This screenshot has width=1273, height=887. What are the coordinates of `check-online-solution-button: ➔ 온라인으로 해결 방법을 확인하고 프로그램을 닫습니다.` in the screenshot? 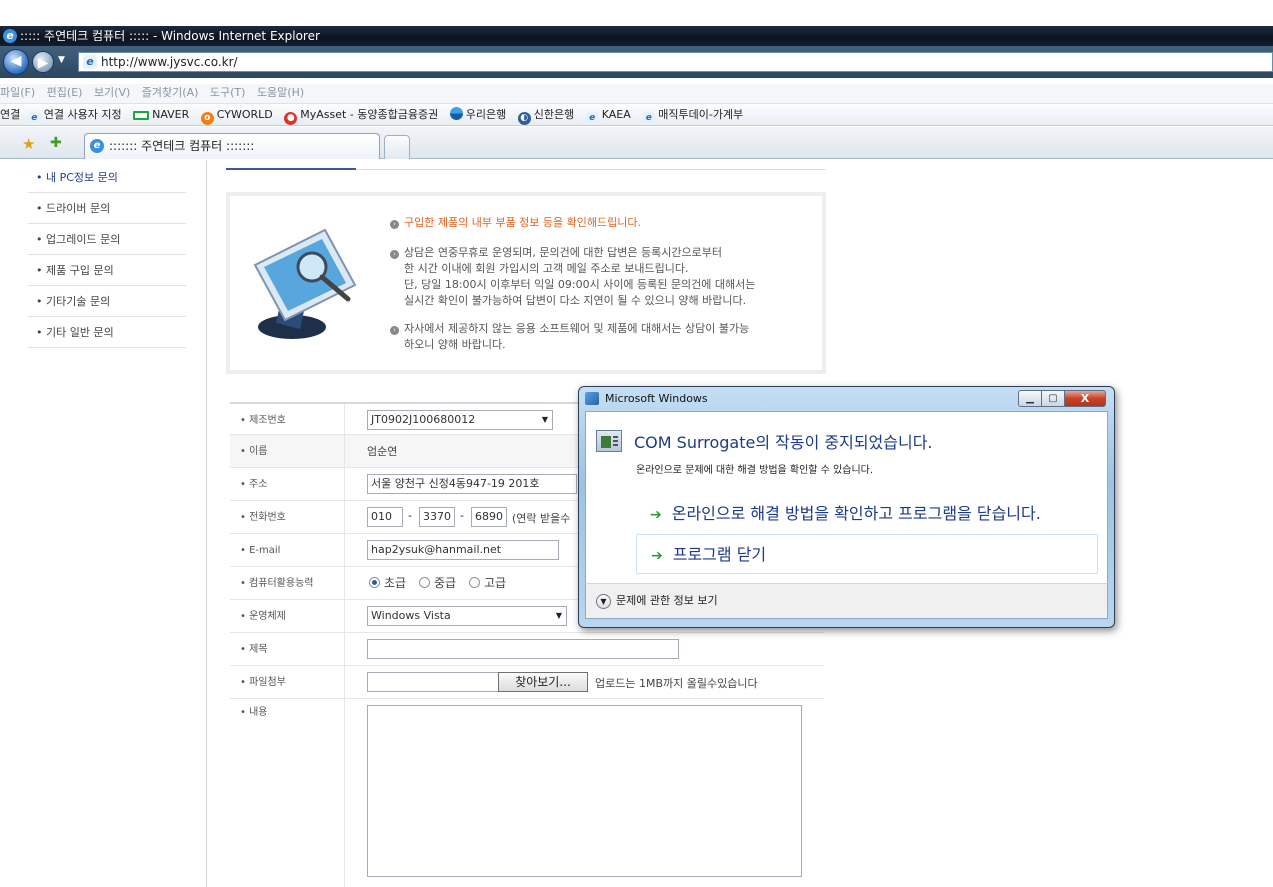 It's located at (867, 514).